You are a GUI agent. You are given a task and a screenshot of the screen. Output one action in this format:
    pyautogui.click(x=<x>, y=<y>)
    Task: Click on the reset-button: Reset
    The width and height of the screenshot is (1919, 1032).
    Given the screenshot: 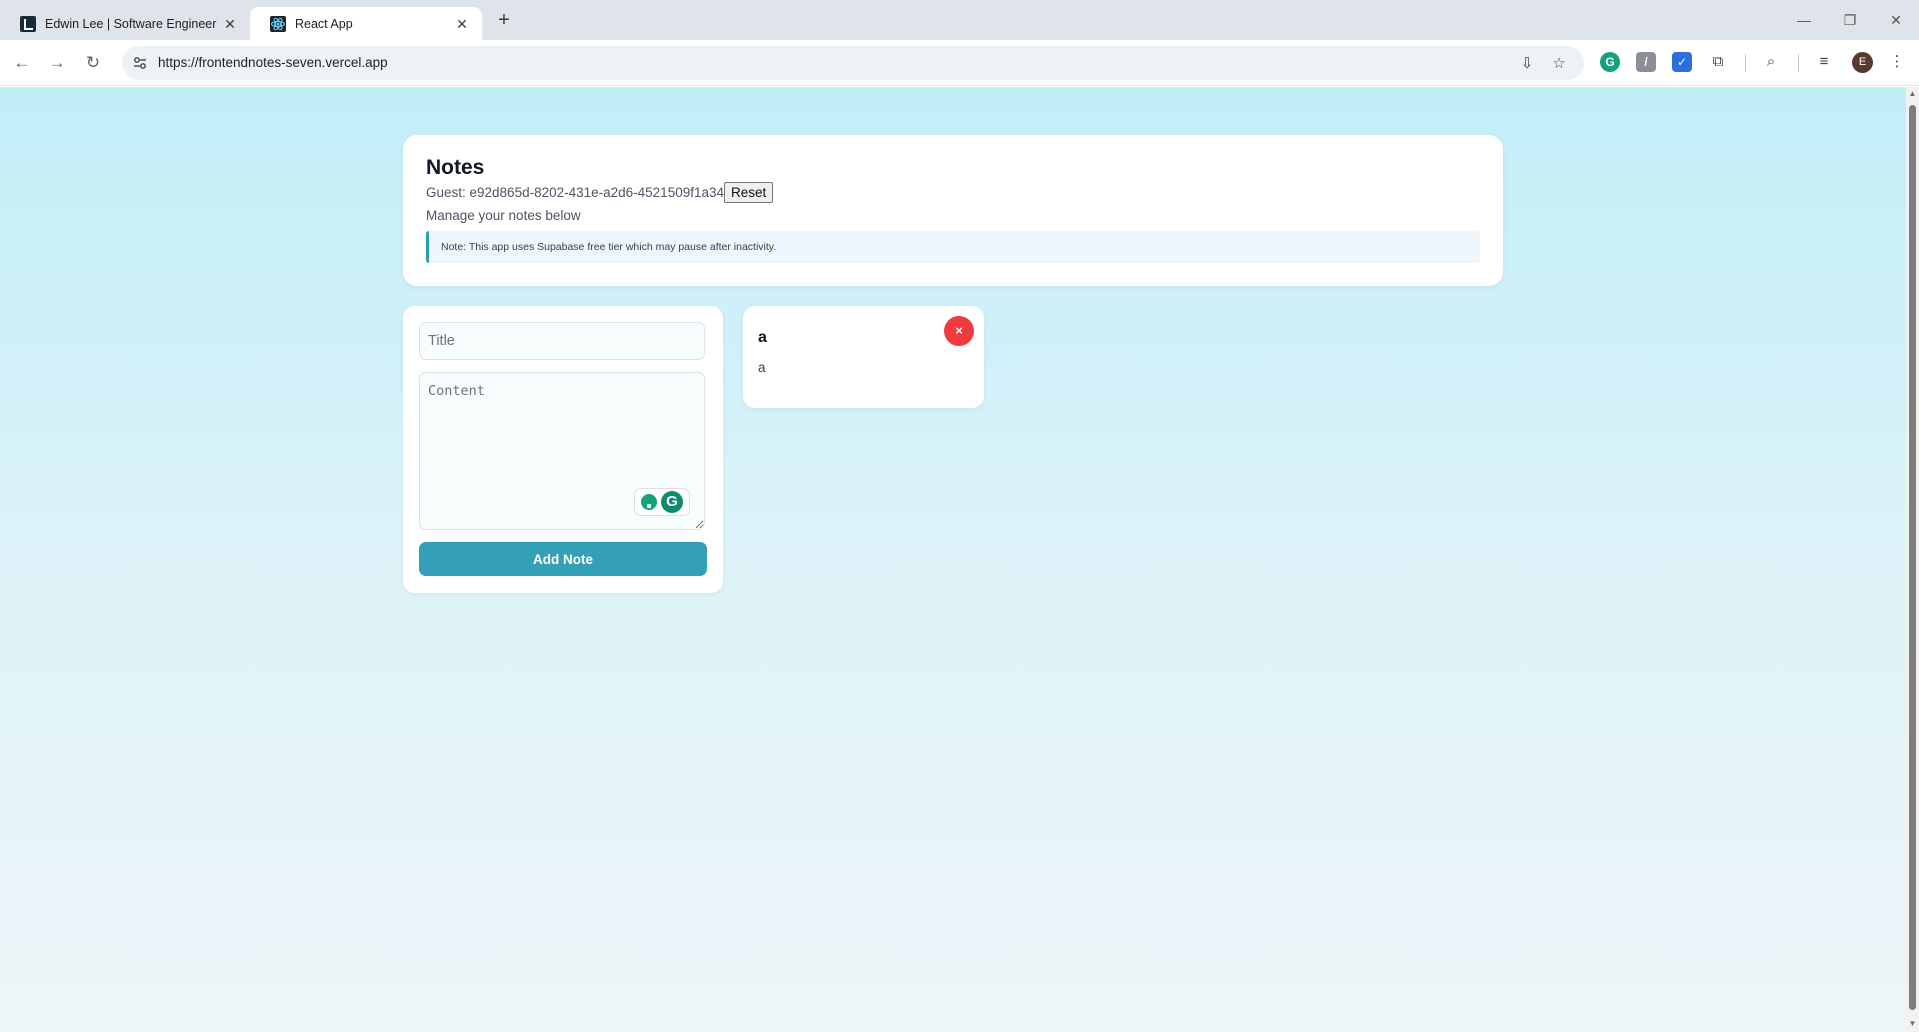 What is the action you would take?
    pyautogui.click(x=749, y=192)
    